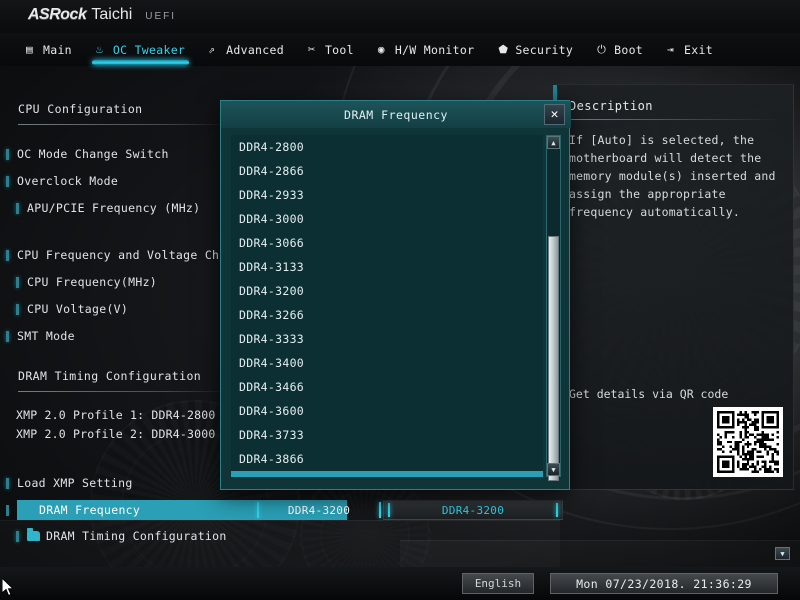  Describe the element at coordinates (387, 267) in the screenshot. I see `option-item: DDR4-3133` at that location.